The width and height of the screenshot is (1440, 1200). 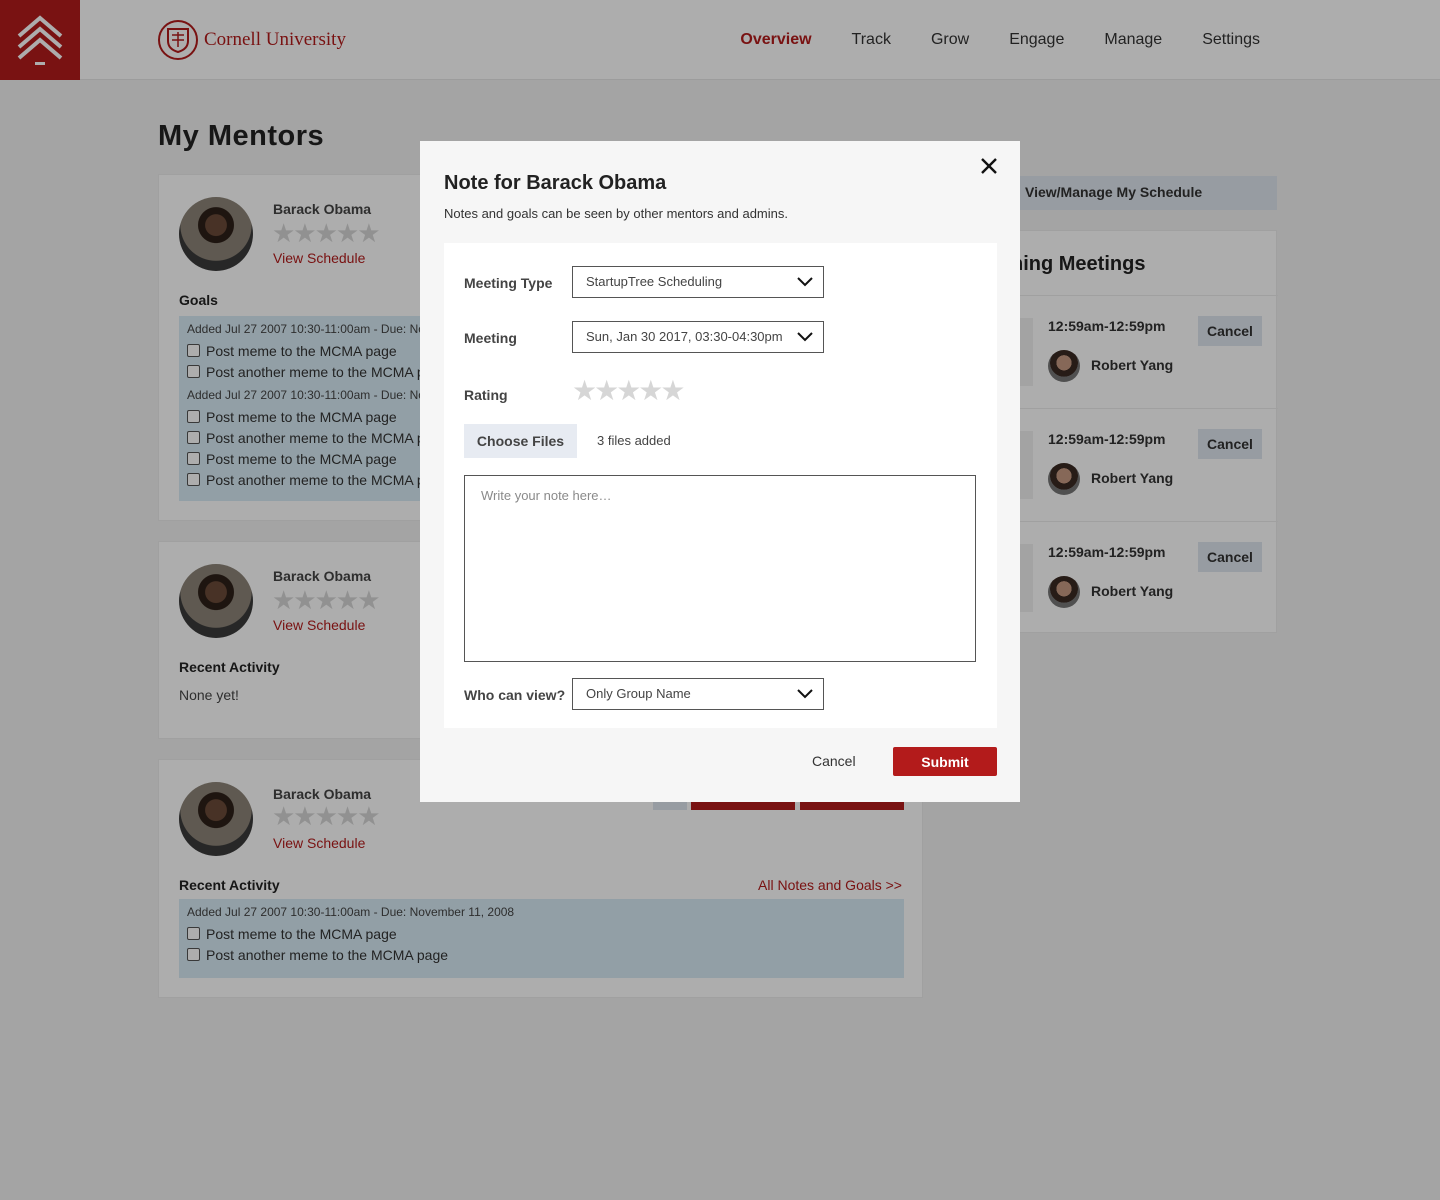 I want to click on submit-button: Submit, so click(x=945, y=761).